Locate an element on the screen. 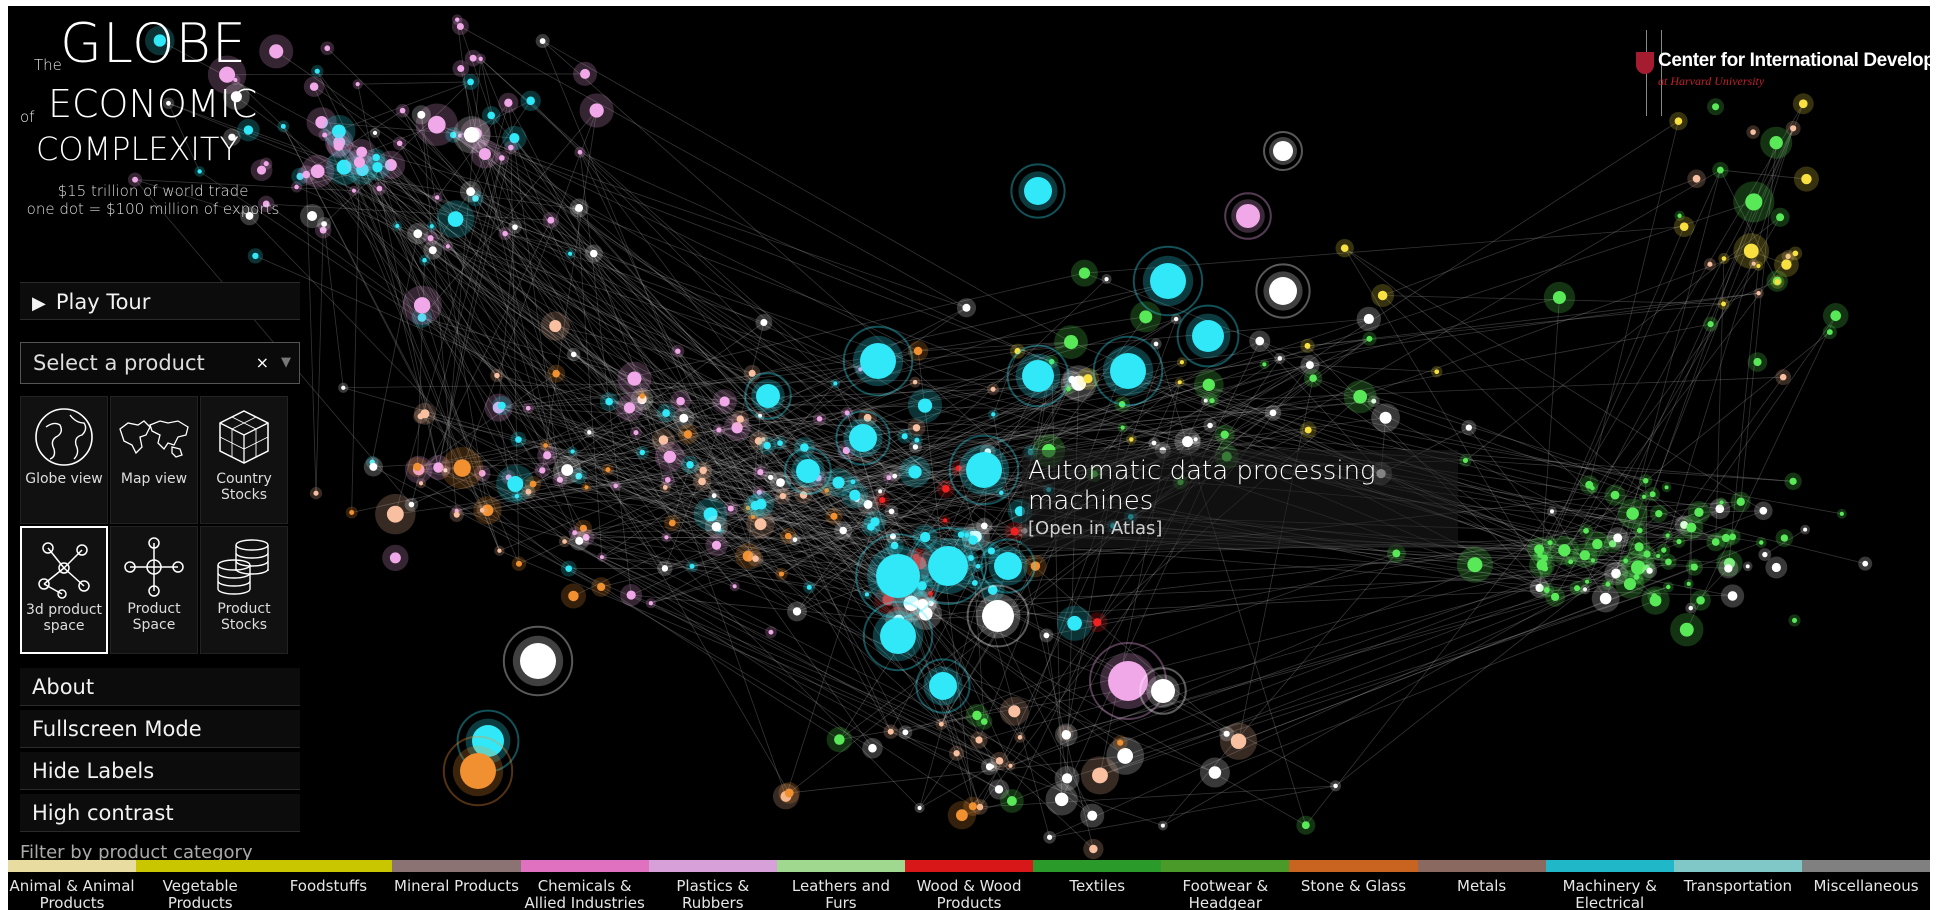 The height and width of the screenshot is (910, 1940). category-label: Transportation is located at coordinates (1738, 886).